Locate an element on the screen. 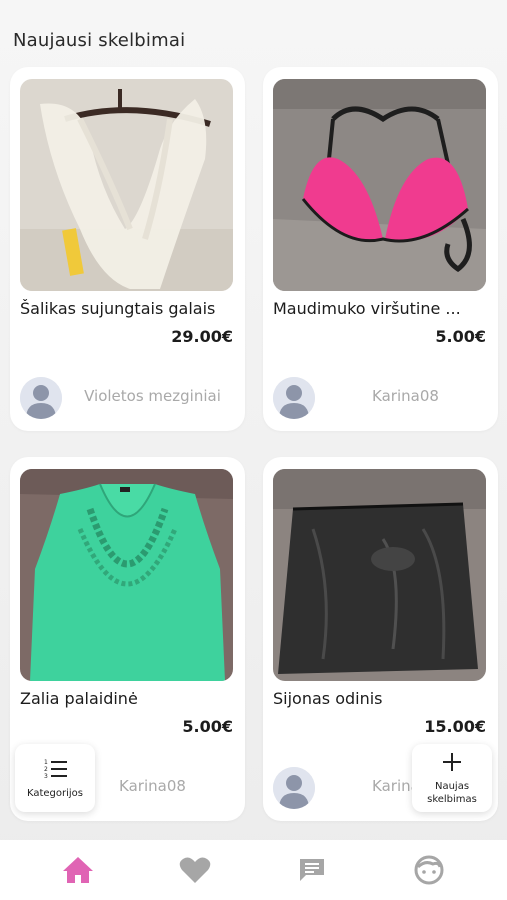  listing-photo-leather-skirt is located at coordinates (379, 575).